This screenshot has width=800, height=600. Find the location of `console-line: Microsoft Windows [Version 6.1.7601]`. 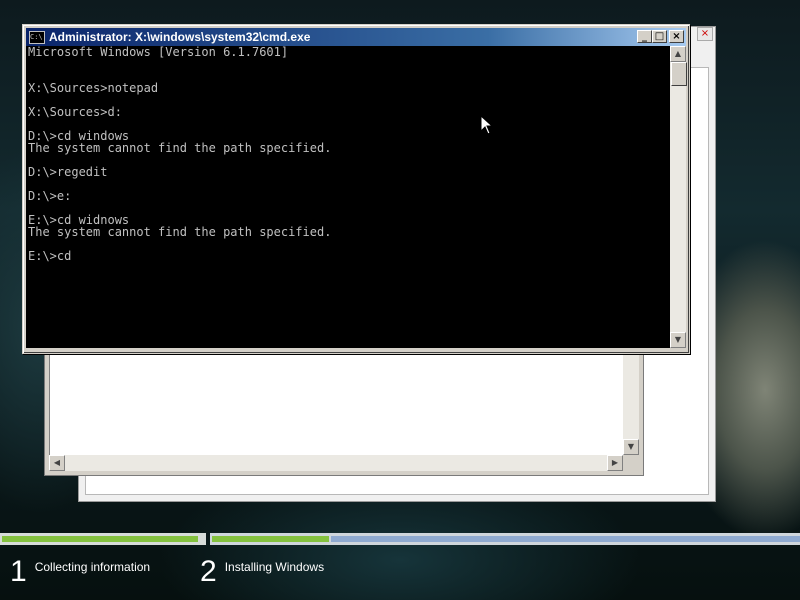

console-line: Microsoft Windows [Version 6.1.7601] is located at coordinates (158, 52).